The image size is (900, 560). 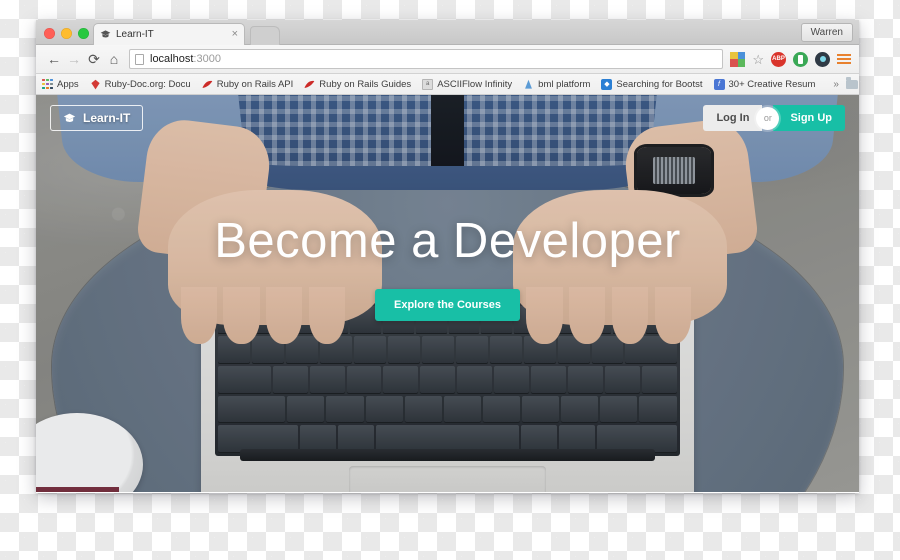 What do you see at coordinates (114, 59) in the screenshot?
I see `home-button: ⌂` at bounding box center [114, 59].